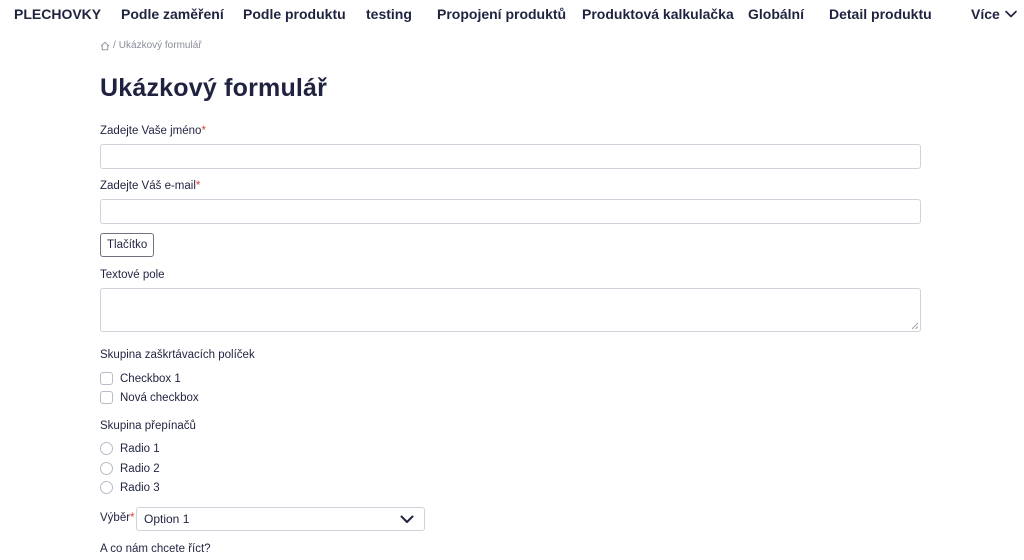 This screenshot has width=1024, height=560. Describe the element at coordinates (155, 549) in the screenshot. I see `question-label: A co nám chcete říct?` at that location.